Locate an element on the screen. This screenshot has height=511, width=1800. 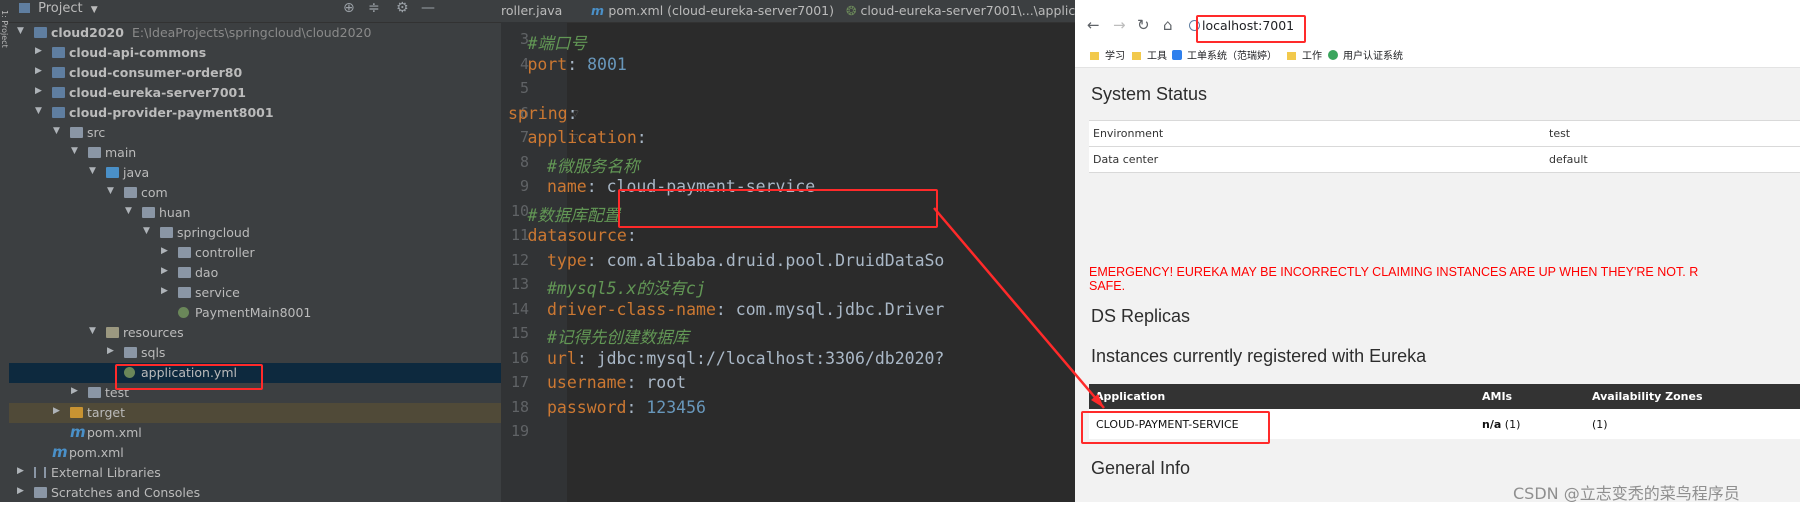
bookmark-label: 工单系统（范瑞婷） is located at coordinates (1232, 56).